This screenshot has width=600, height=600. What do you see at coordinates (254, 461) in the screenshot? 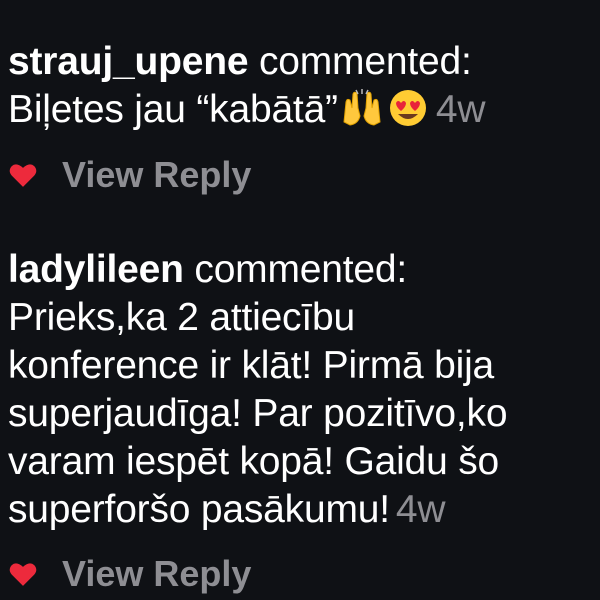
I see `comment-body-line: varam iespēt kopā! Gaidu šo` at bounding box center [254, 461].